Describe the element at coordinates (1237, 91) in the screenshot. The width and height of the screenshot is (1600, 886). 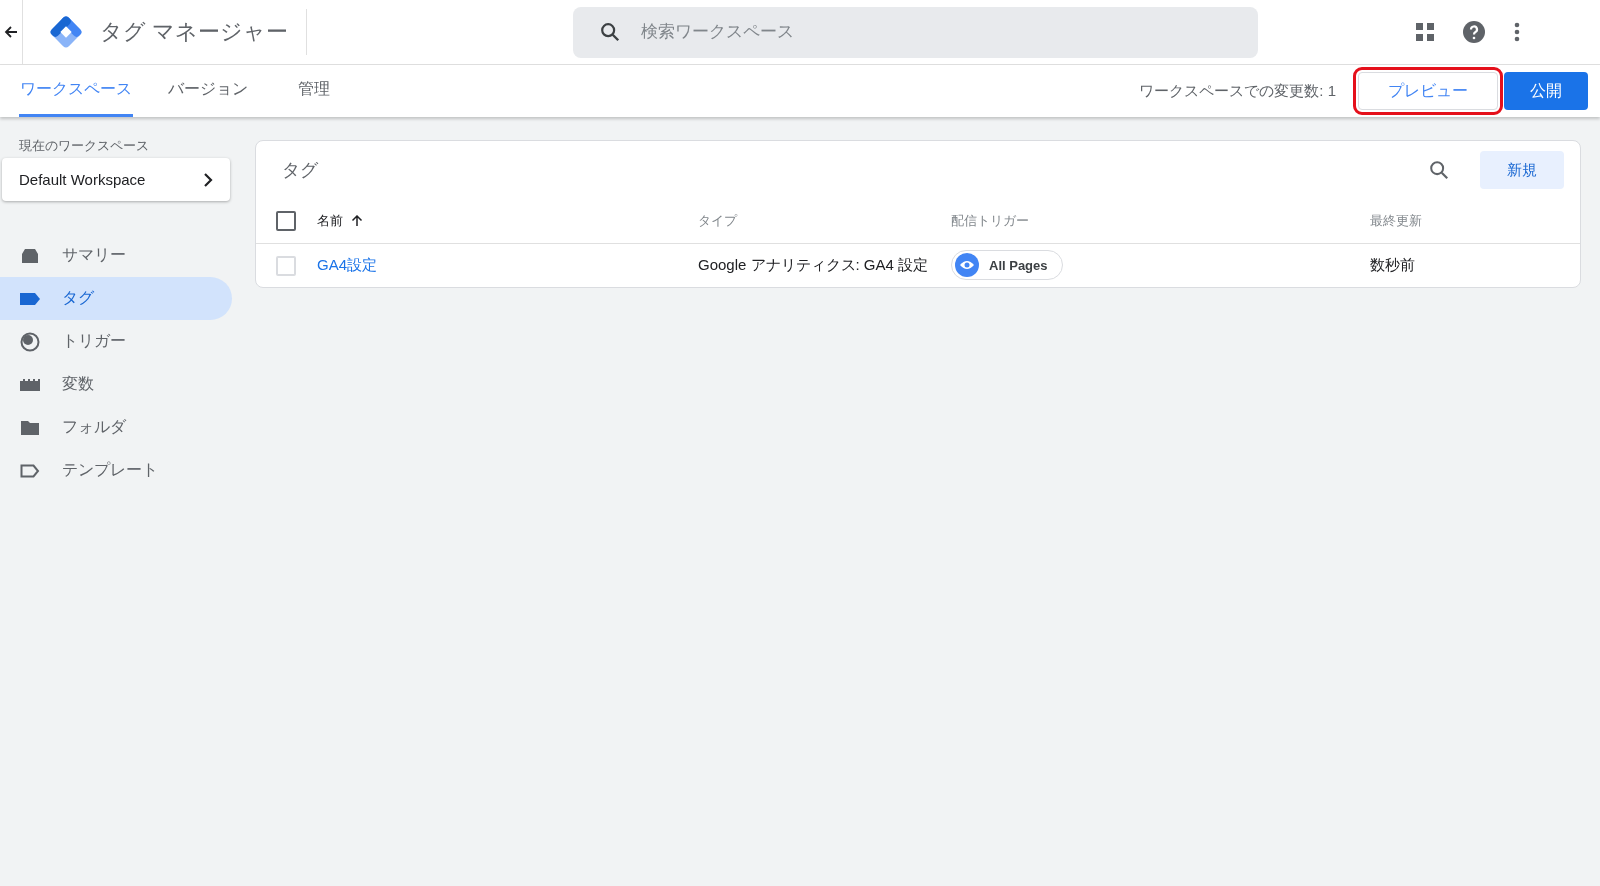
I see `change-count: ワークスペースでの変更数: 1` at that location.